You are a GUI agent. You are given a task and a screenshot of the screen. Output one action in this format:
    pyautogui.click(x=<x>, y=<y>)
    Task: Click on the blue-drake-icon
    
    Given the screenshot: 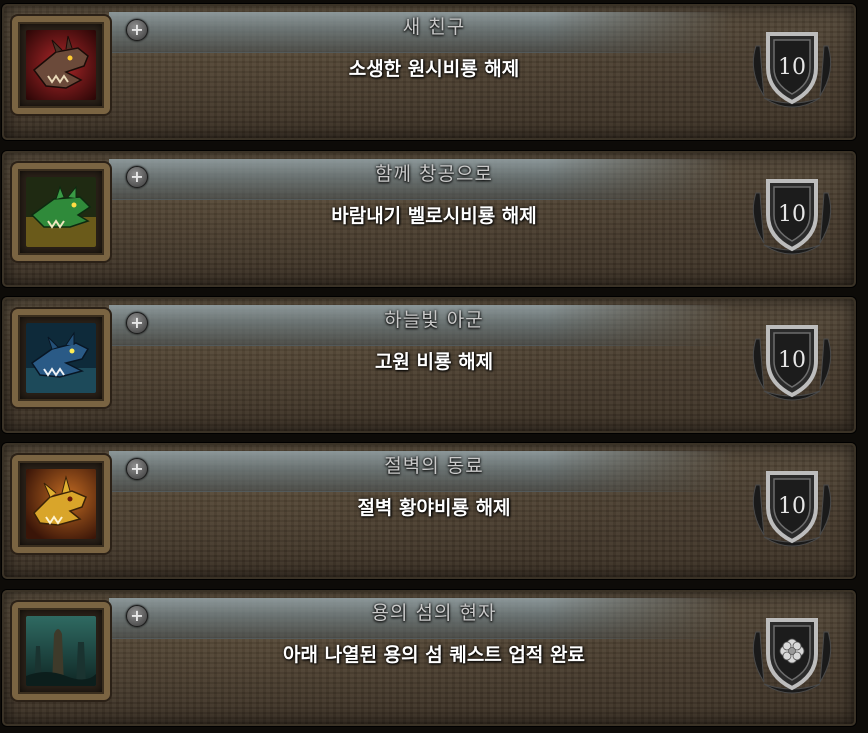 What is the action you would take?
    pyautogui.click(x=61, y=358)
    